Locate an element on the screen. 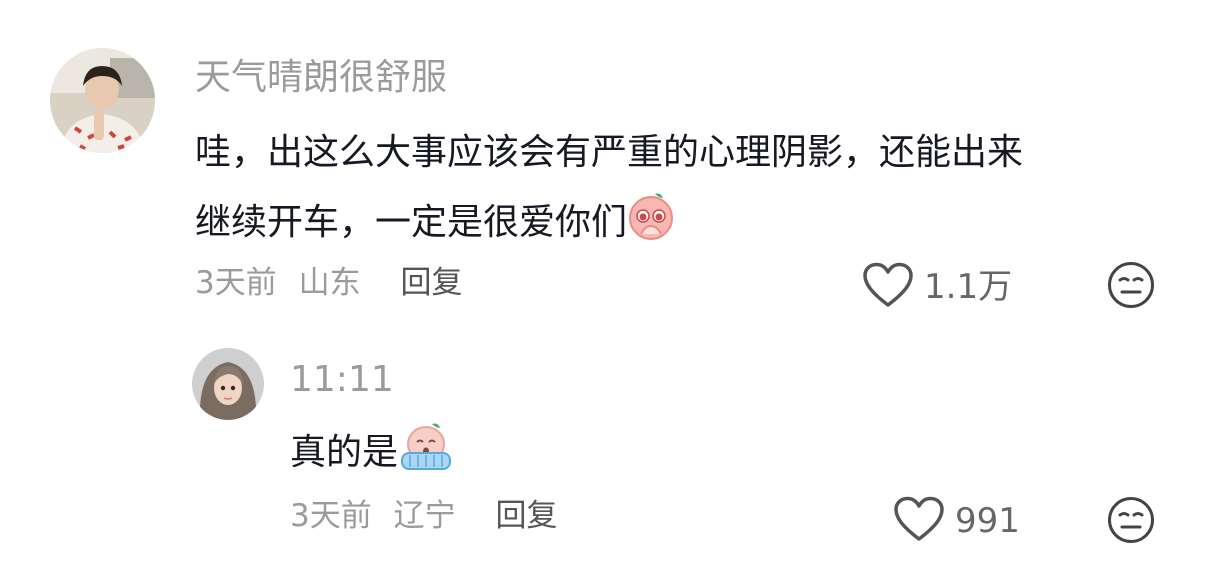 The image size is (1206, 572). like-button: 1.1万 is located at coordinates (937, 287).